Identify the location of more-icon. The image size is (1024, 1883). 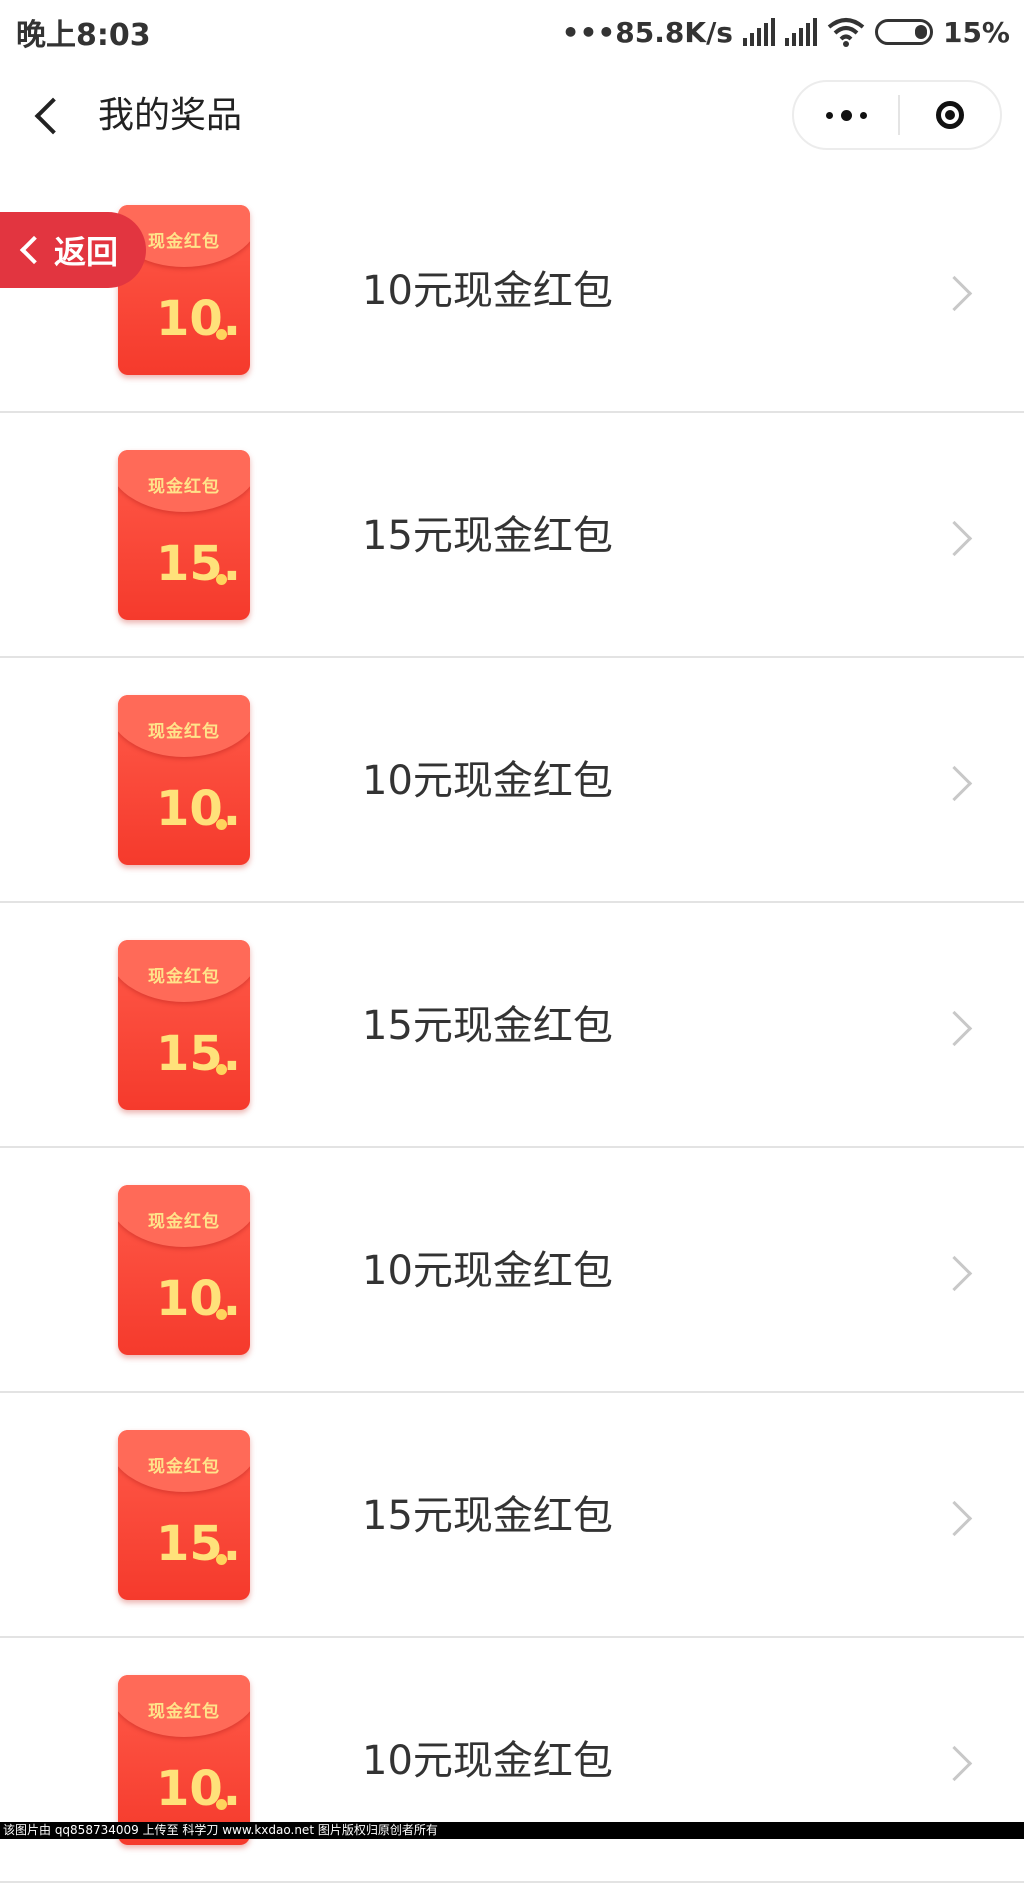
(846, 115).